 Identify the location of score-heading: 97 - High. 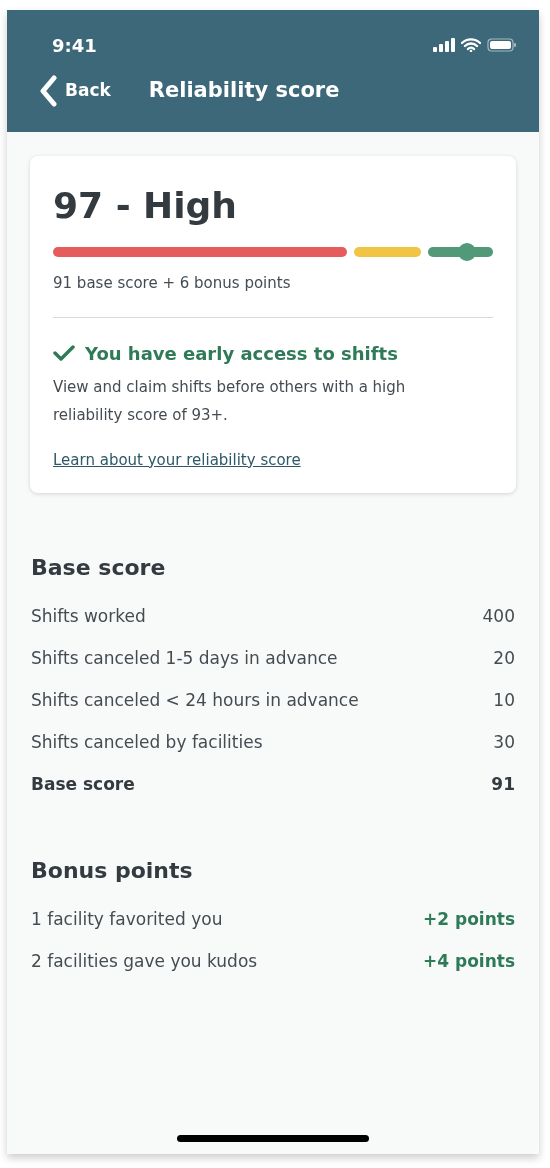
(145, 206).